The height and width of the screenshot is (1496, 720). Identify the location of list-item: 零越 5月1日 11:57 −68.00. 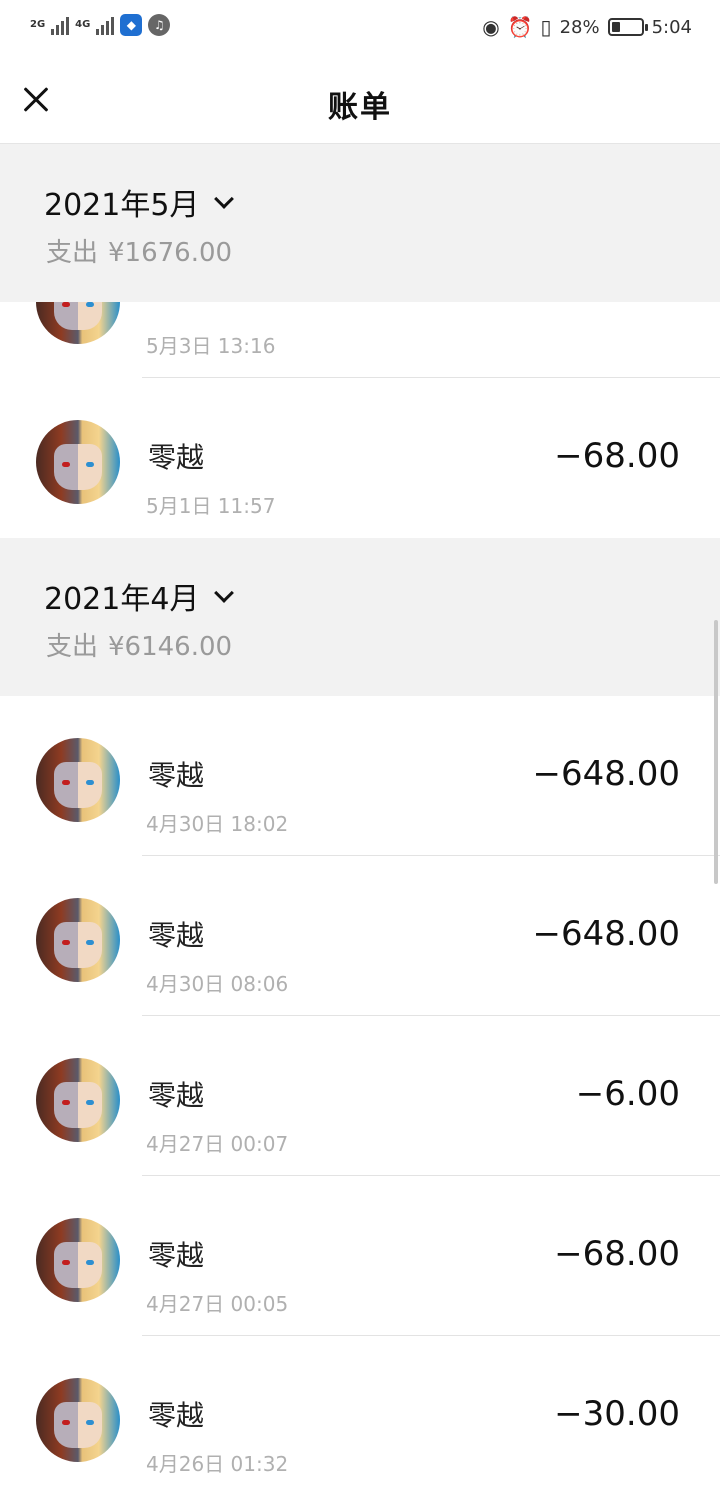
(360, 458).